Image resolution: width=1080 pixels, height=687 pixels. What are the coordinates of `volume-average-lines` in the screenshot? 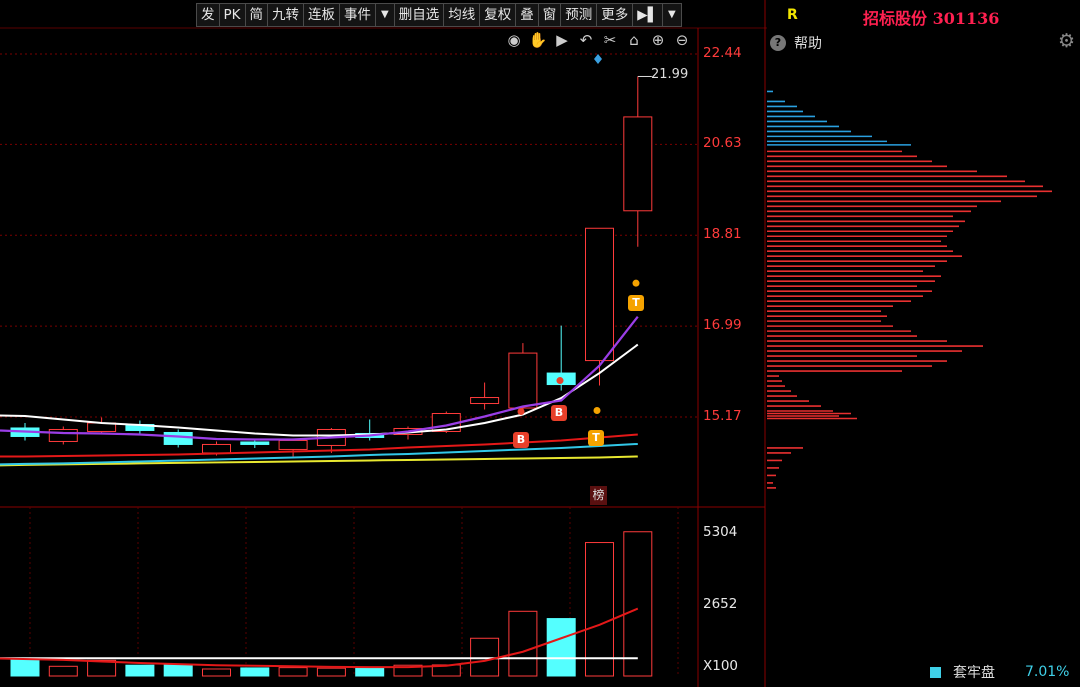 It's located at (319, 638).